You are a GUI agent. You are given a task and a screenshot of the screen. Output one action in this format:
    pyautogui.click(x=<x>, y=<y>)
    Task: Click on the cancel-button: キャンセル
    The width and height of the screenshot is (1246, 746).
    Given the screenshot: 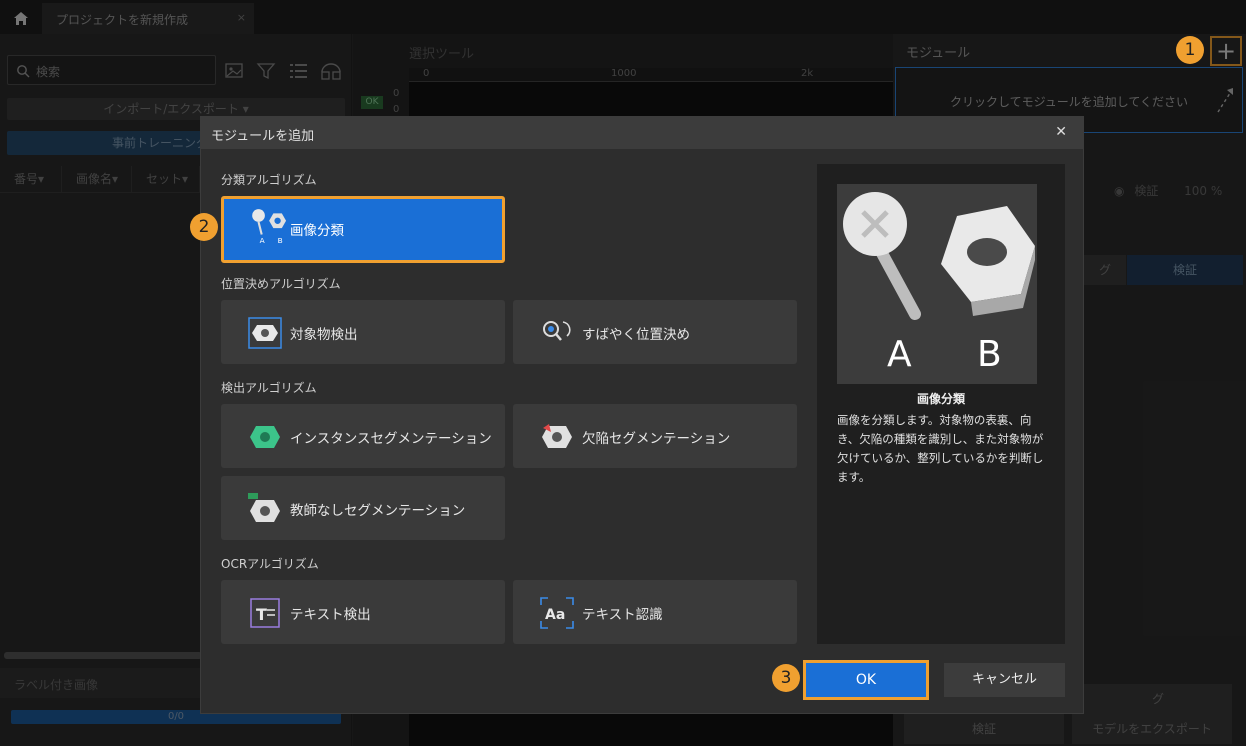 What is the action you would take?
    pyautogui.click(x=1004, y=680)
    